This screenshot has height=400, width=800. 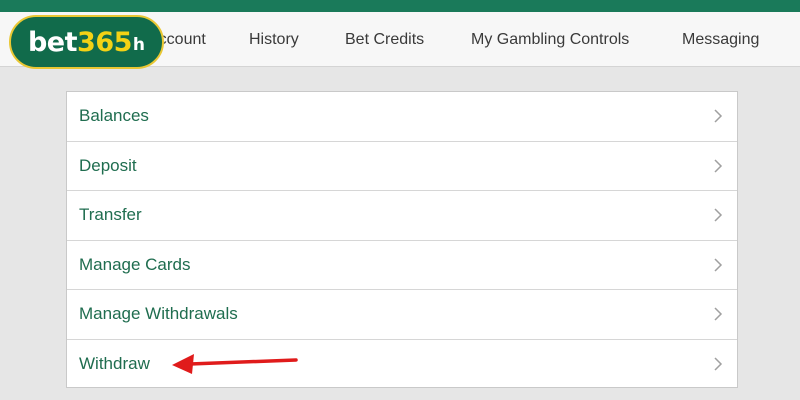 What do you see at coordinates (110, 215) in the screenshot?
I see `menu-item-label: Transfer` at bounding box center [110, 215].